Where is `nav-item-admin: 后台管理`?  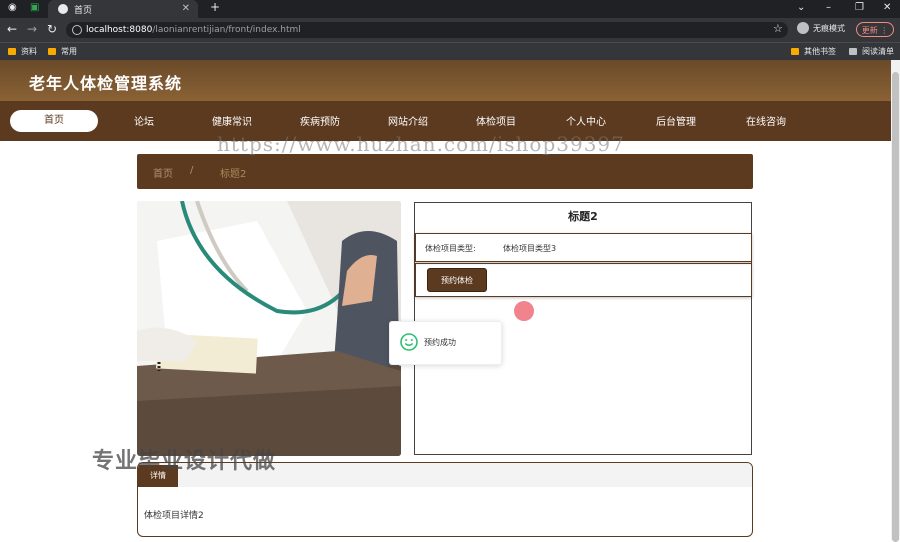 nav-item-admin: 后台管理 is located at coordinates (676, 120).